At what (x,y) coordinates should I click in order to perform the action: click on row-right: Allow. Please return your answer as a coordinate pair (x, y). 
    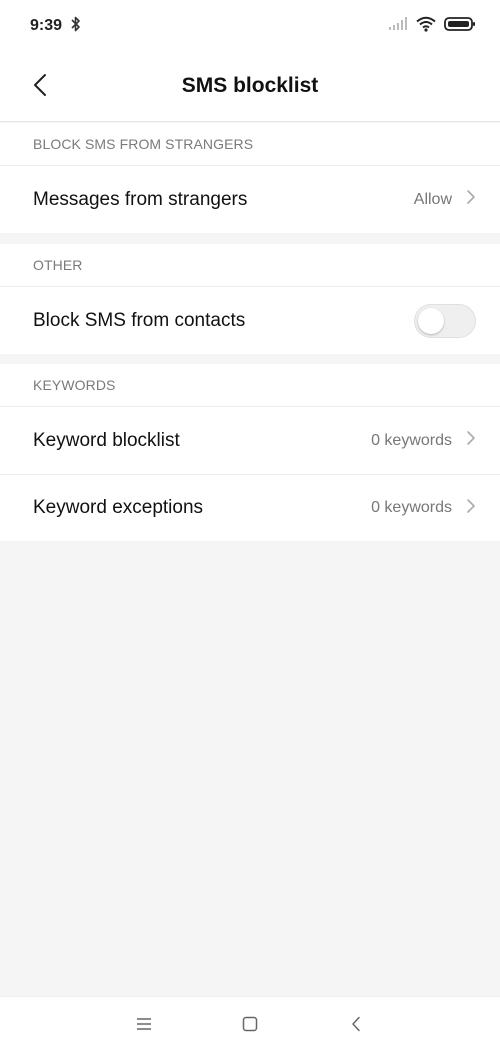
    Looking at the image, I should click on (445, 199).